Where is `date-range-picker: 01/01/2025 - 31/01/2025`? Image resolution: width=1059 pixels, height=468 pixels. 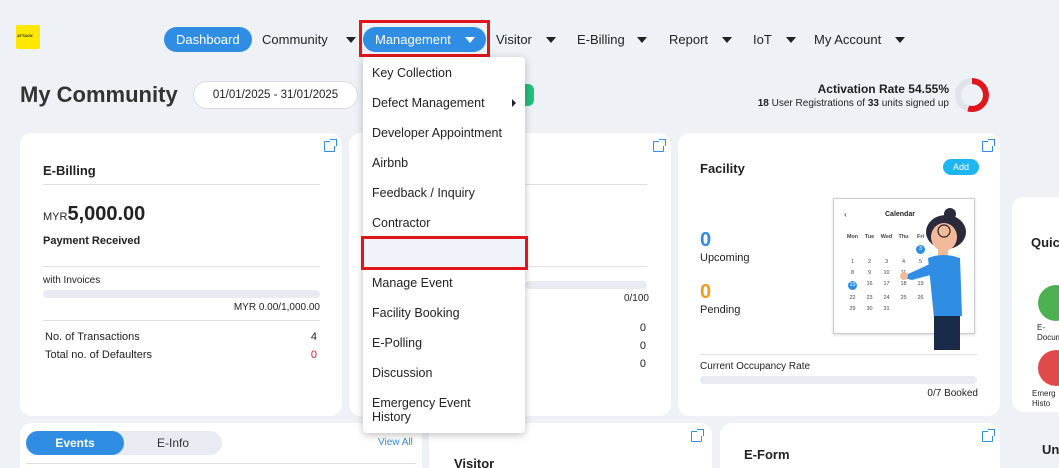 date-range-picker: 01/01/2025 - 31/01/2025 is located at coordinates (275, 95).